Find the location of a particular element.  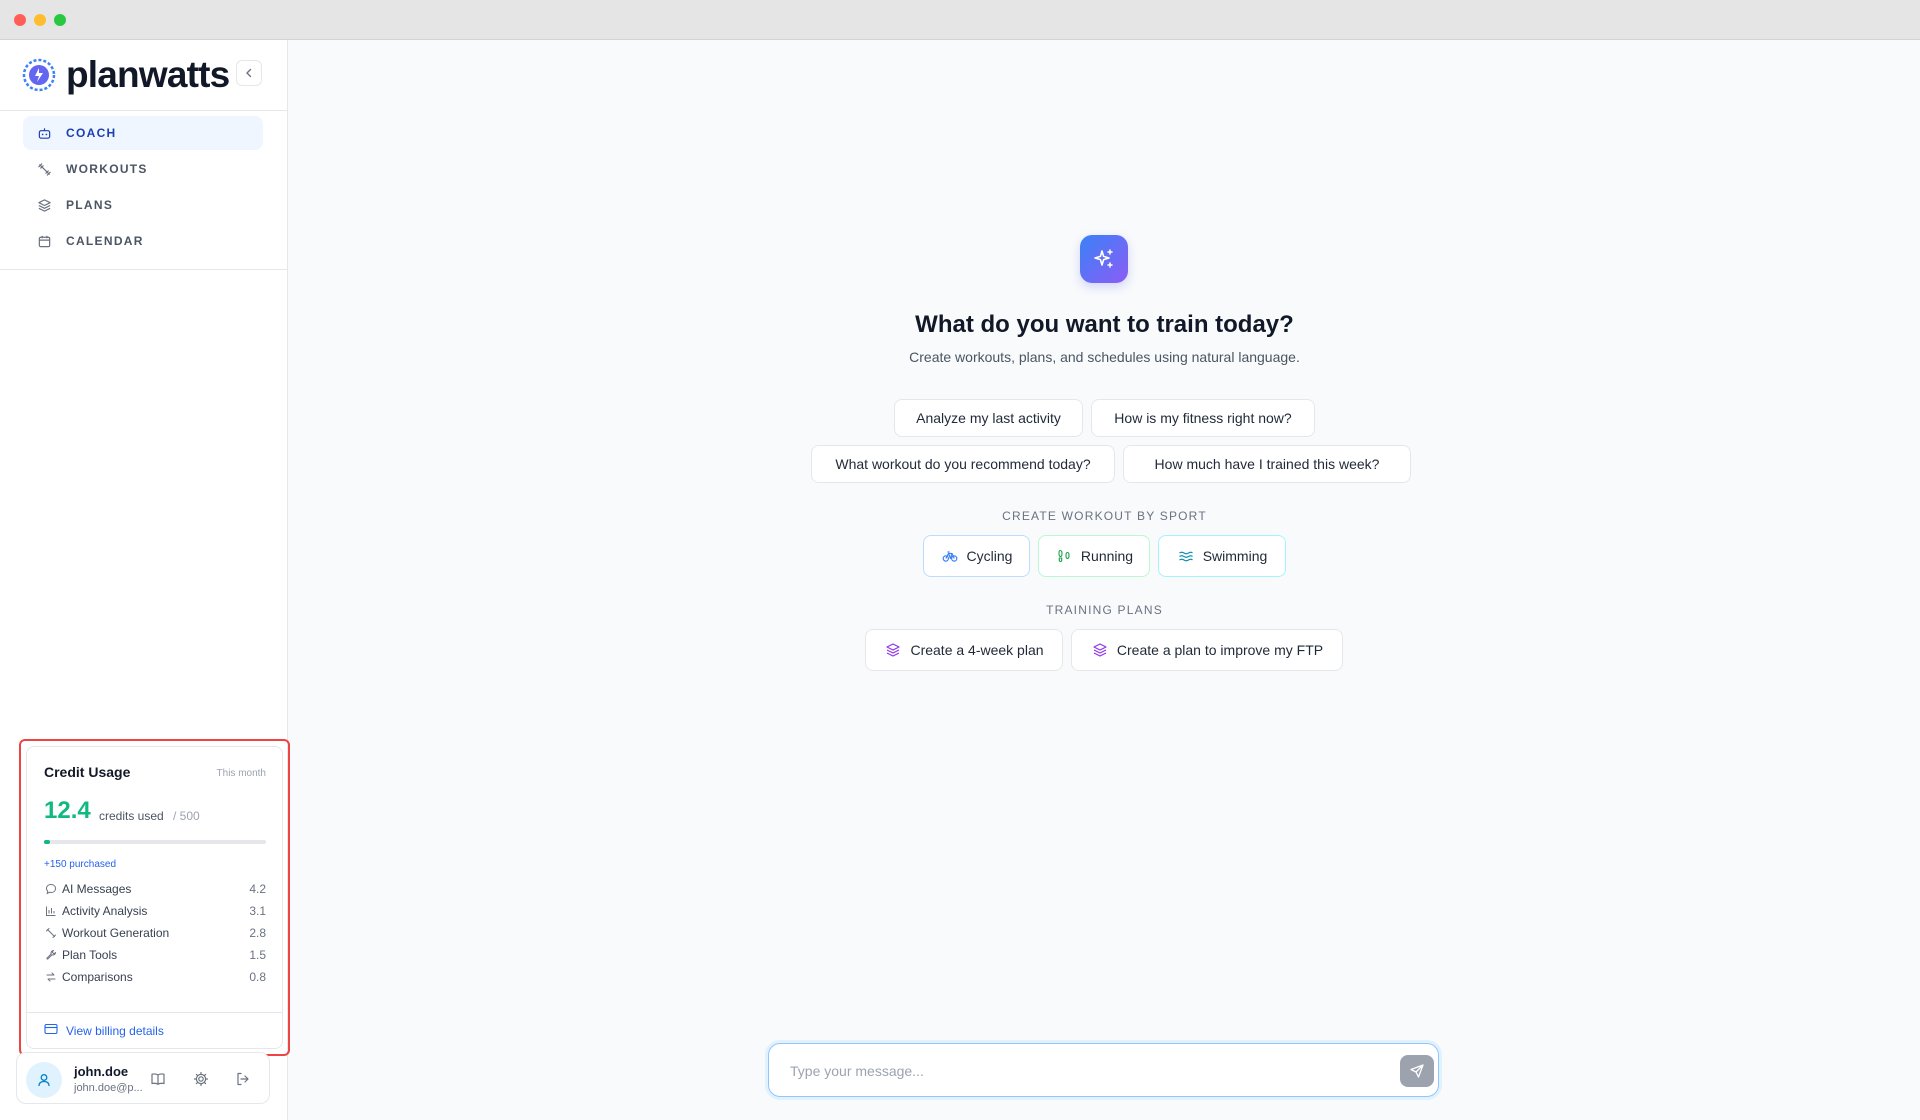

breakdown-value: 2.8 is located at coordinates (257, 933).